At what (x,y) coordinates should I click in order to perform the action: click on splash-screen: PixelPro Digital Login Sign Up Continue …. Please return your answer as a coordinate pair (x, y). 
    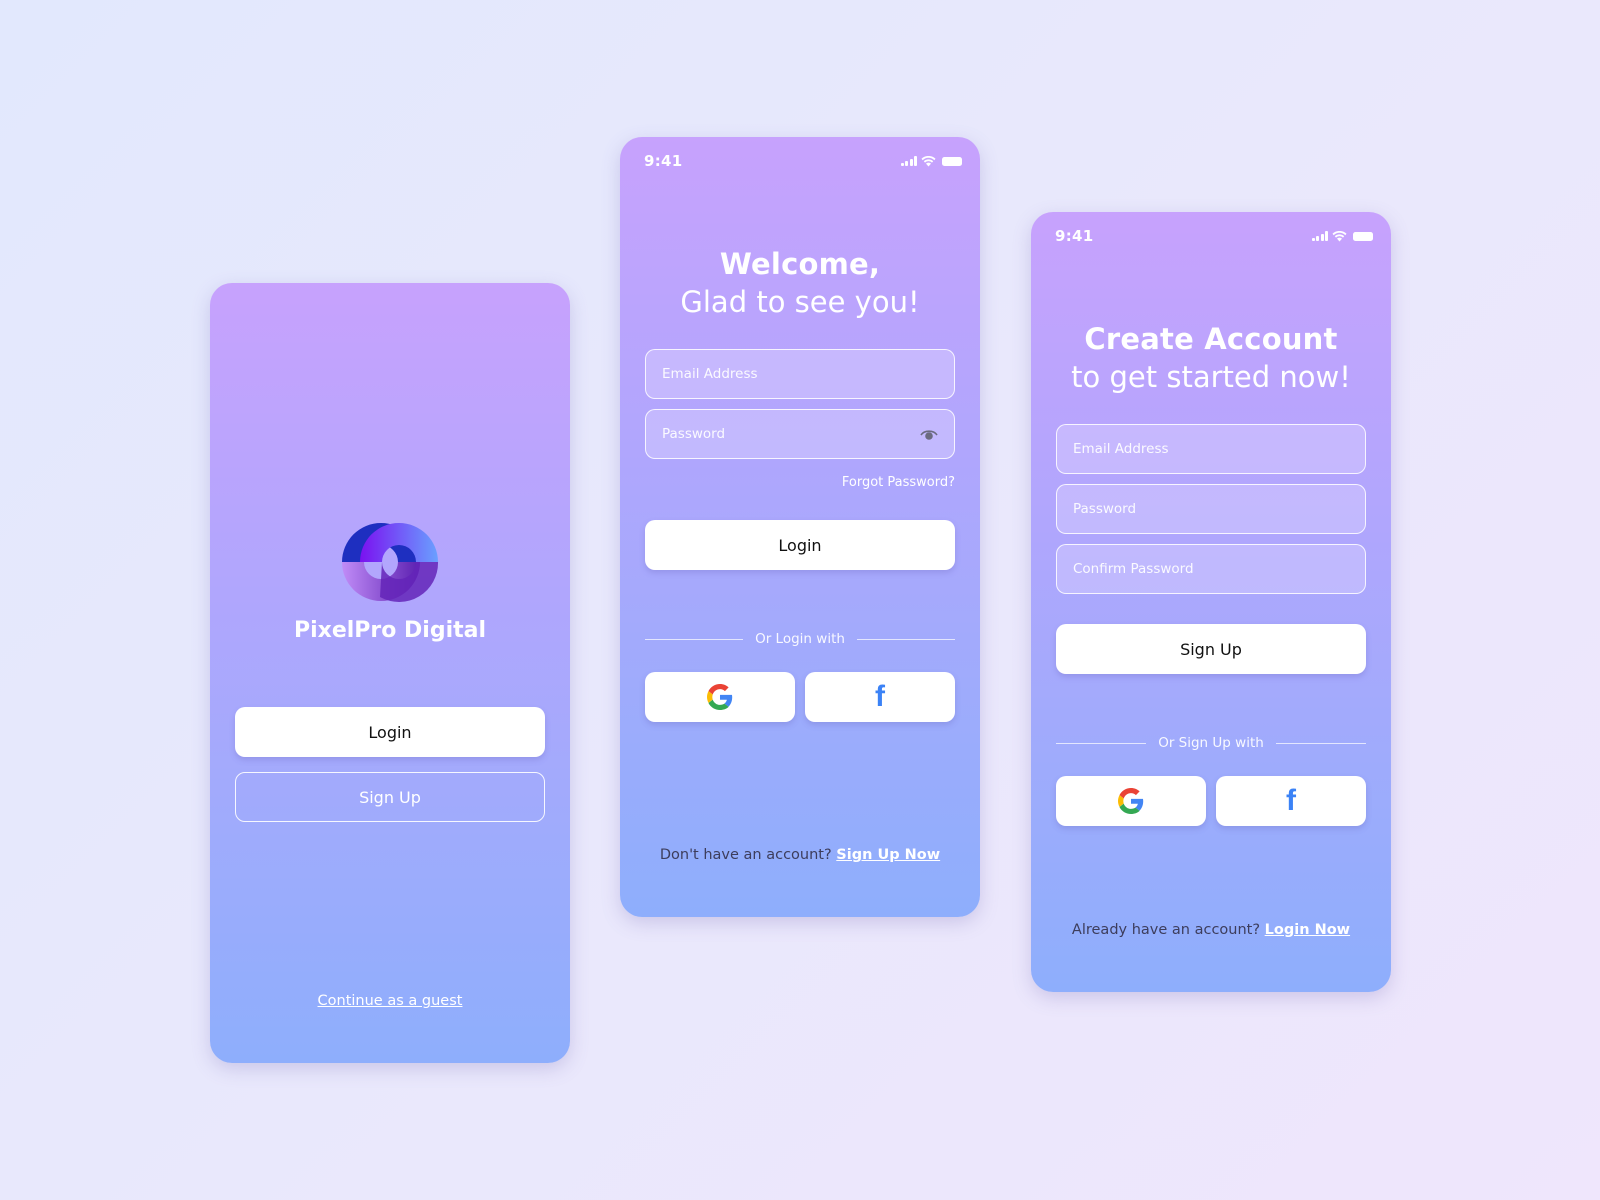
    Looking at the image, I should click on (390, 673).